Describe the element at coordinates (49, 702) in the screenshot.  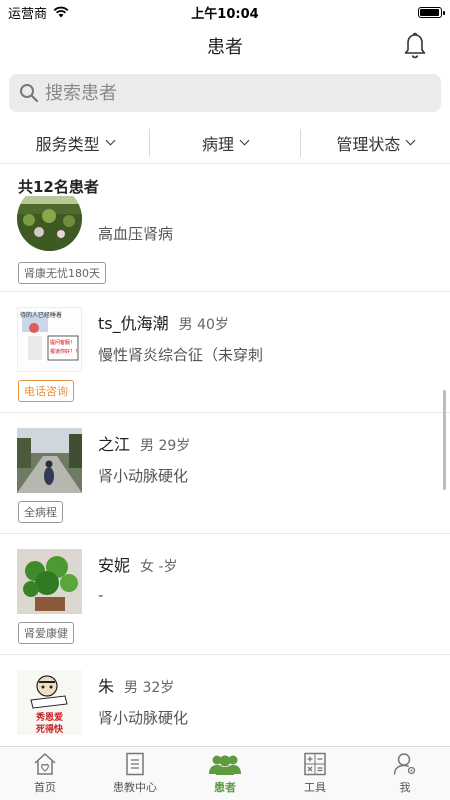
I see `patient-avatar: 秀恩爱 死得快` at that location.